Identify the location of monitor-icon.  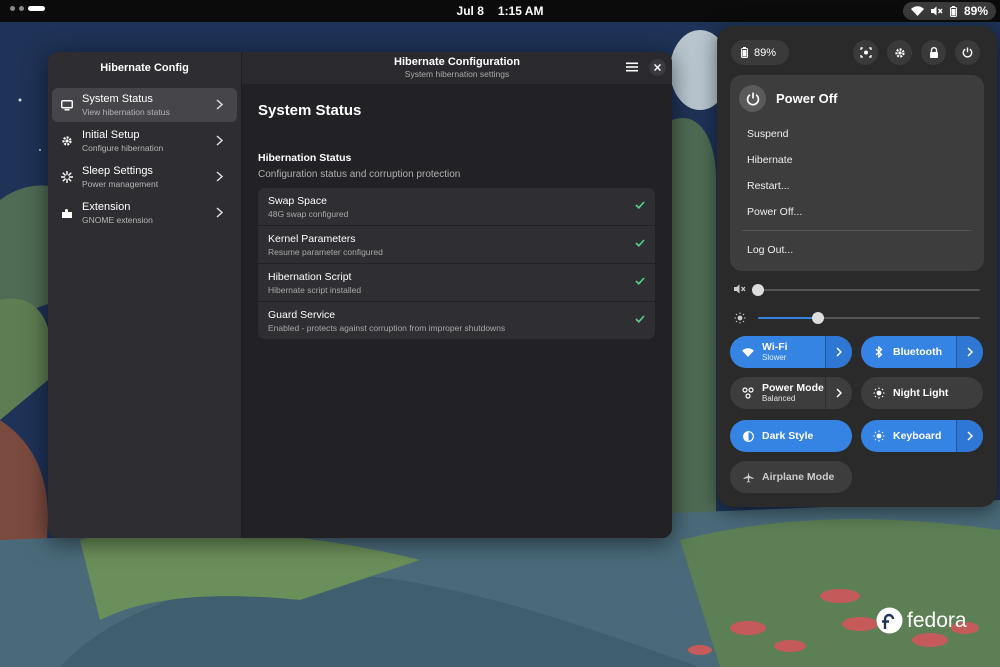
(67, 104).